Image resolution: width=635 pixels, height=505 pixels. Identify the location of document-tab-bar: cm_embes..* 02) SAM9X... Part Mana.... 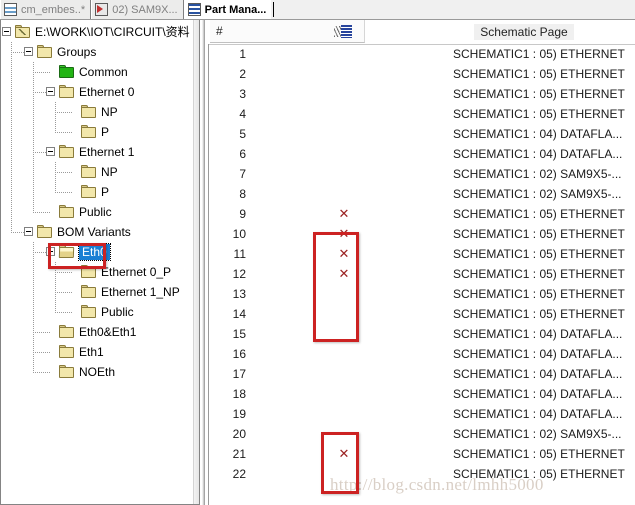
(317, 10).